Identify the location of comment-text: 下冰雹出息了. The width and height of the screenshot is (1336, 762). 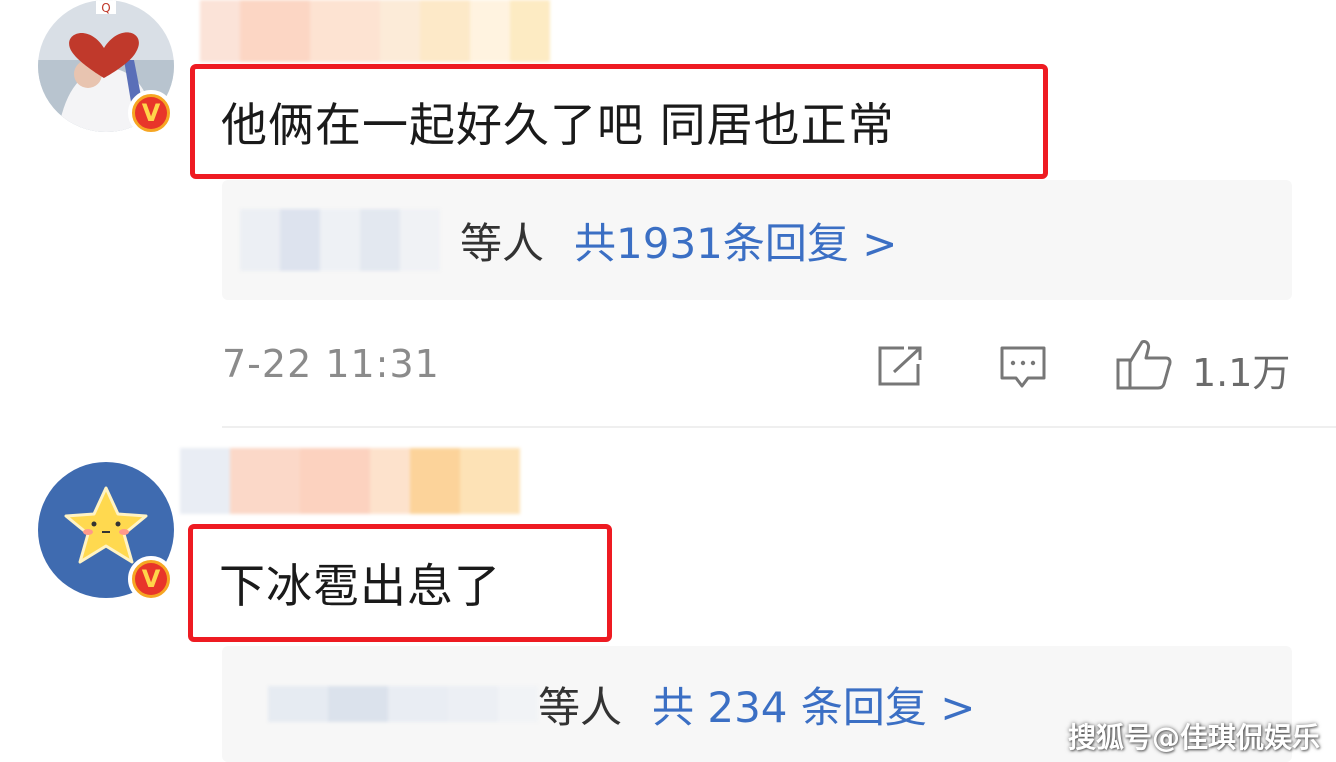
(360, 586).